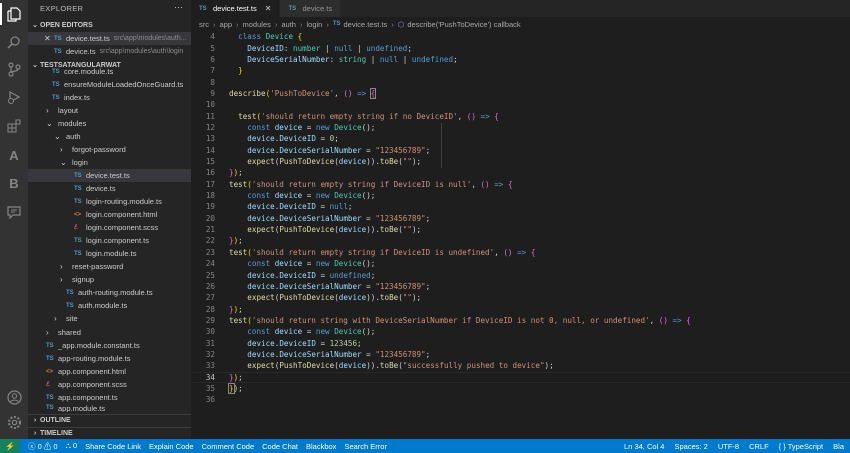 The height and width of the screenshot is (453, 850). What do you see at coordinates (109, 240) in the screenshot?
I see `tree-file: TS login.component.ts` at bounding box center [109, 240].